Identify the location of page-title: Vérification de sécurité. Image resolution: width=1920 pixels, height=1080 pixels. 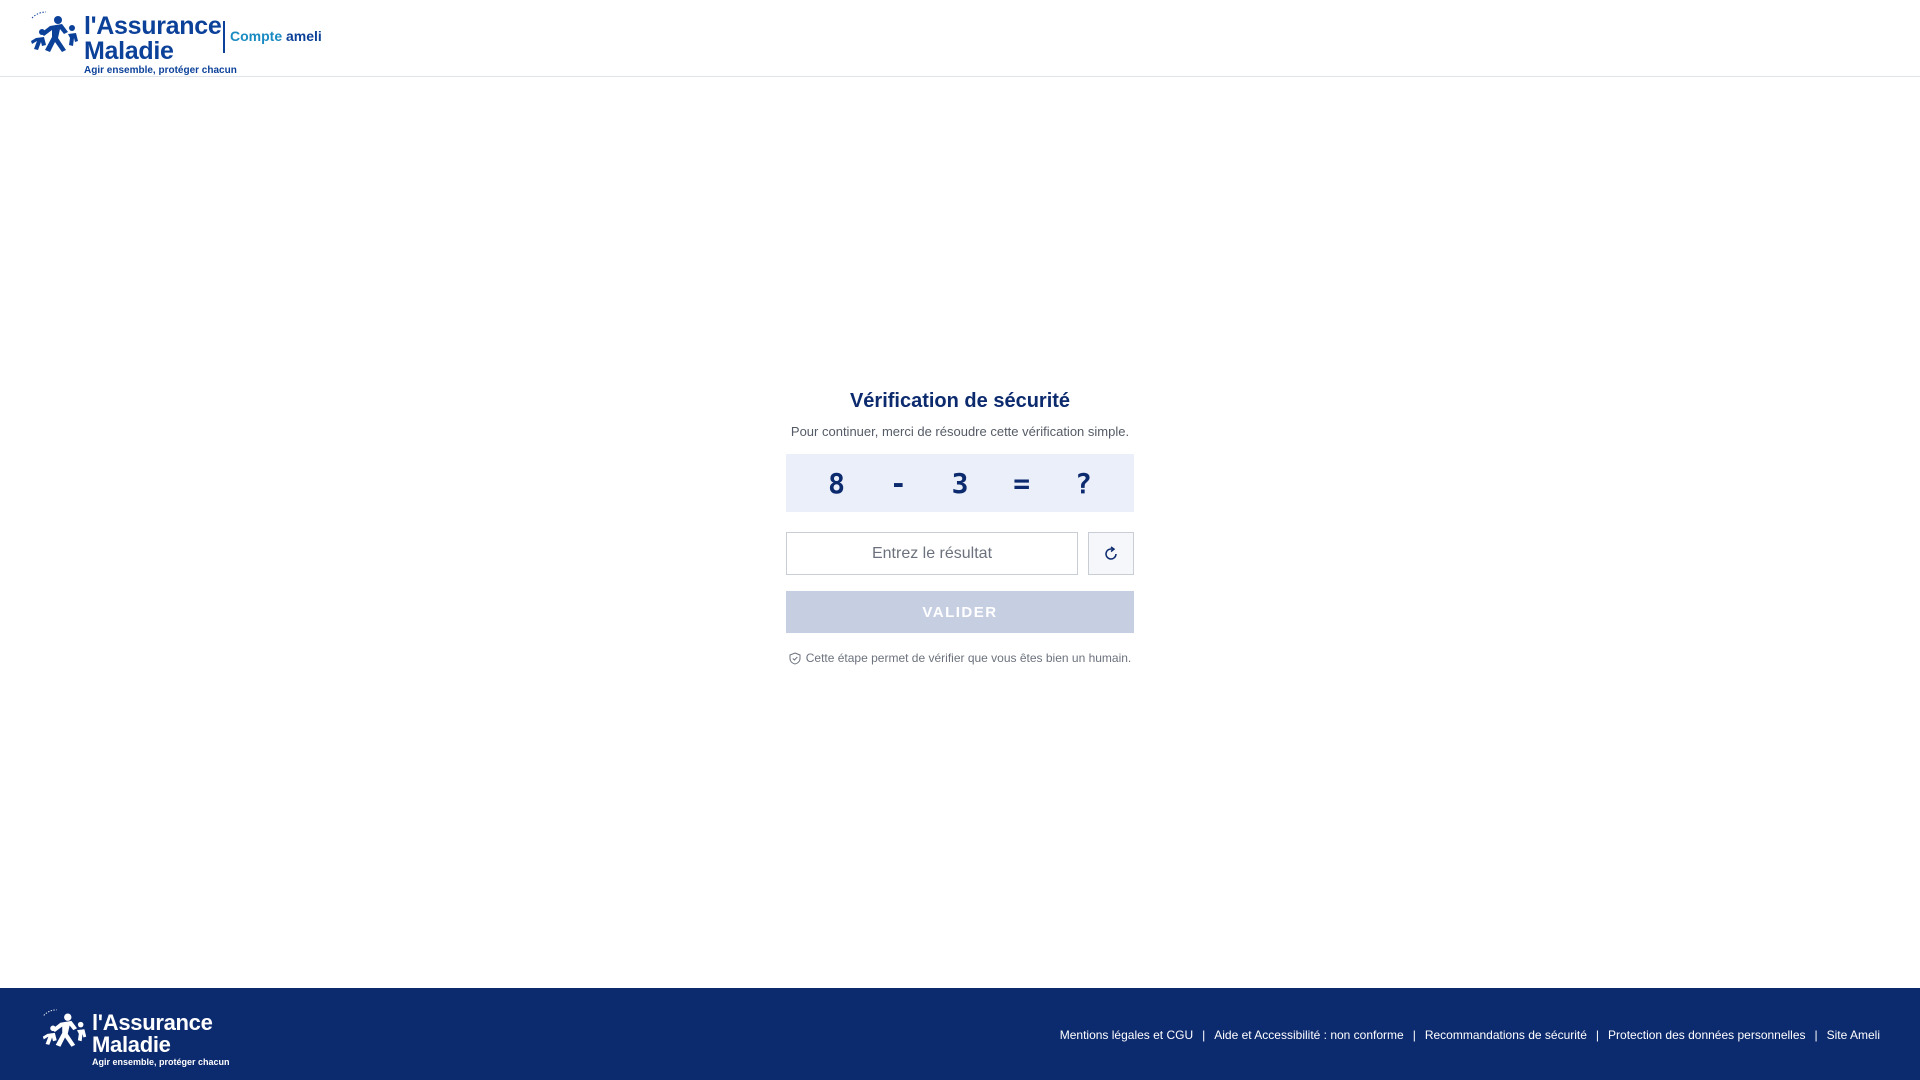
(960, 401).